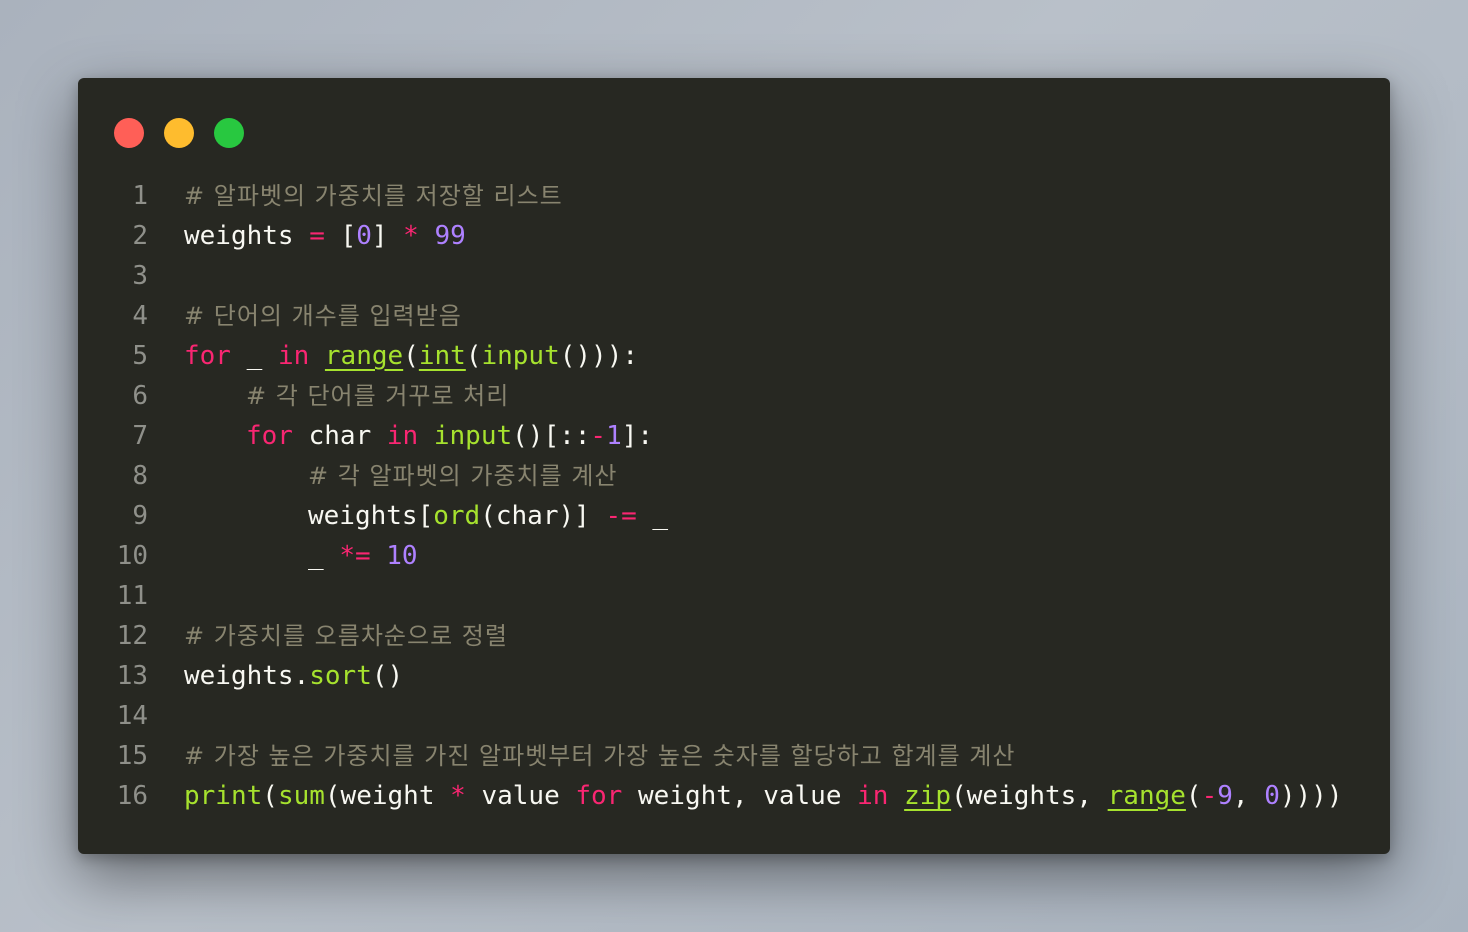  I want to click on code-comment: # 각 알파벳의 가중치를 계산, so click(463, 476).